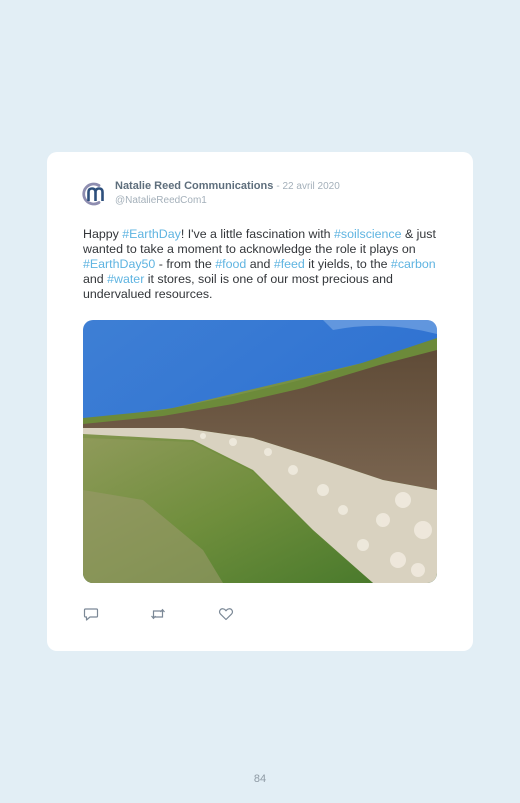 The width and height of the screenshot is (520, 803). Describe the element at coordinates (161, 200) in the screenshot. I see `author-handle: @NatalieReedCom1` at that location.